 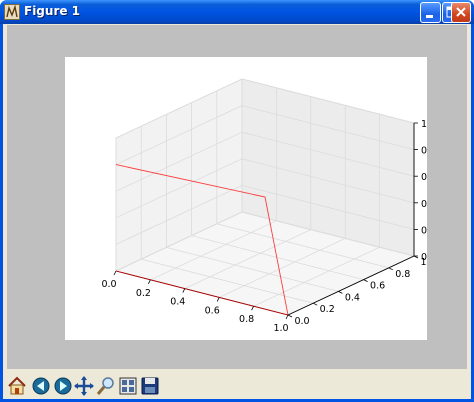 What do you see at coordinates (246, 319) in the screenshot?
I see `x-tick-label: 0.8` at bounding box center [246, 319].